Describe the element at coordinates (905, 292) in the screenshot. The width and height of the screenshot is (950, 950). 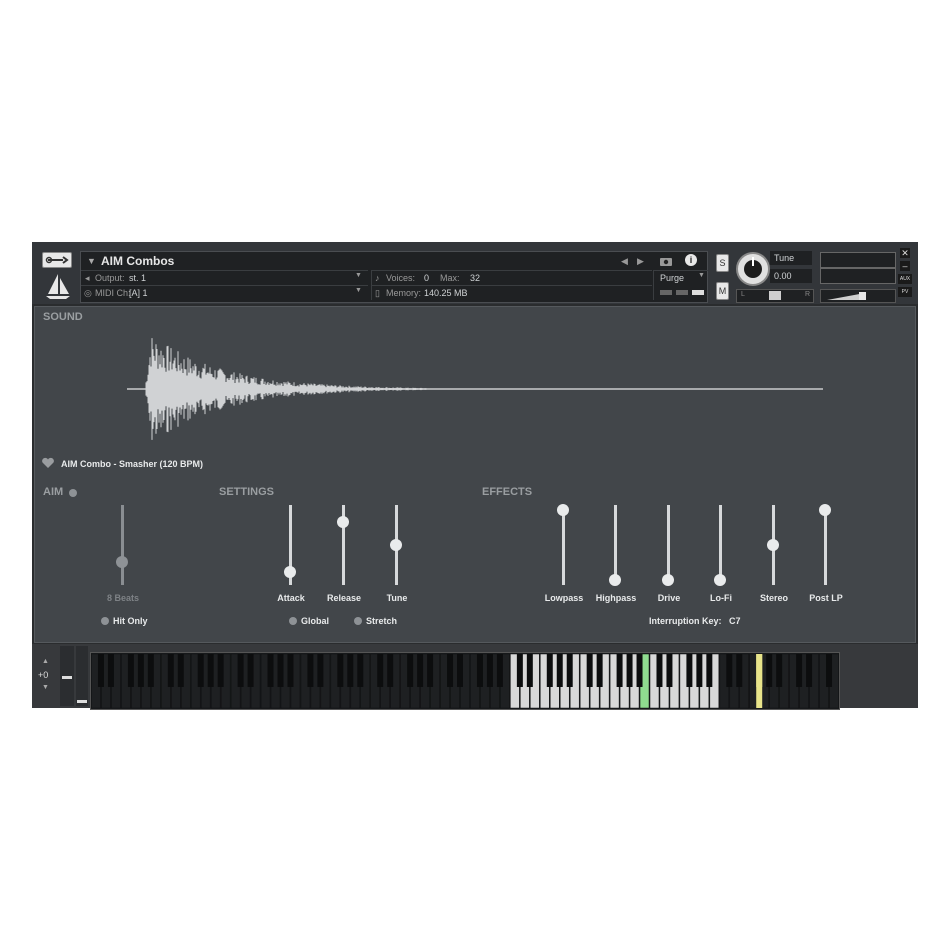
I see `pv-button: PV` at that location.